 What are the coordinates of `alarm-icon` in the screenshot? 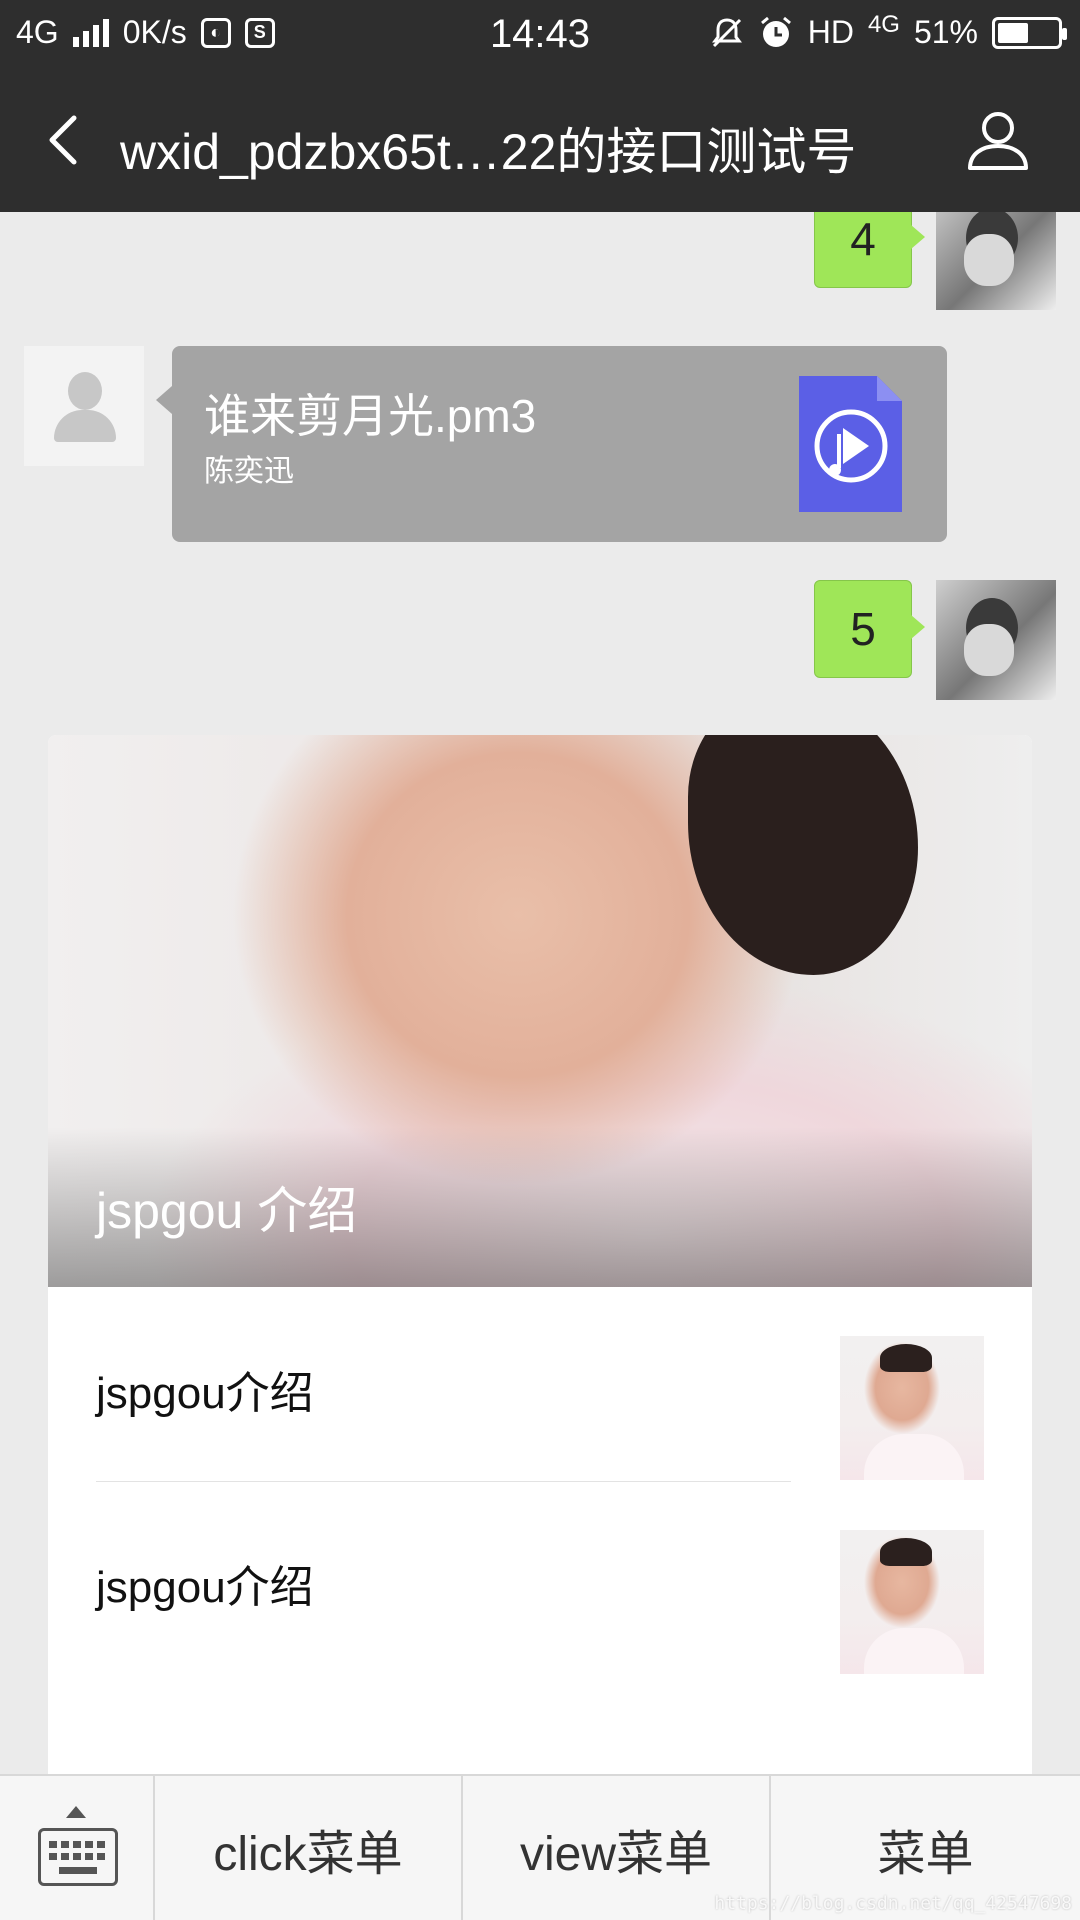 It's located at (775, 31).